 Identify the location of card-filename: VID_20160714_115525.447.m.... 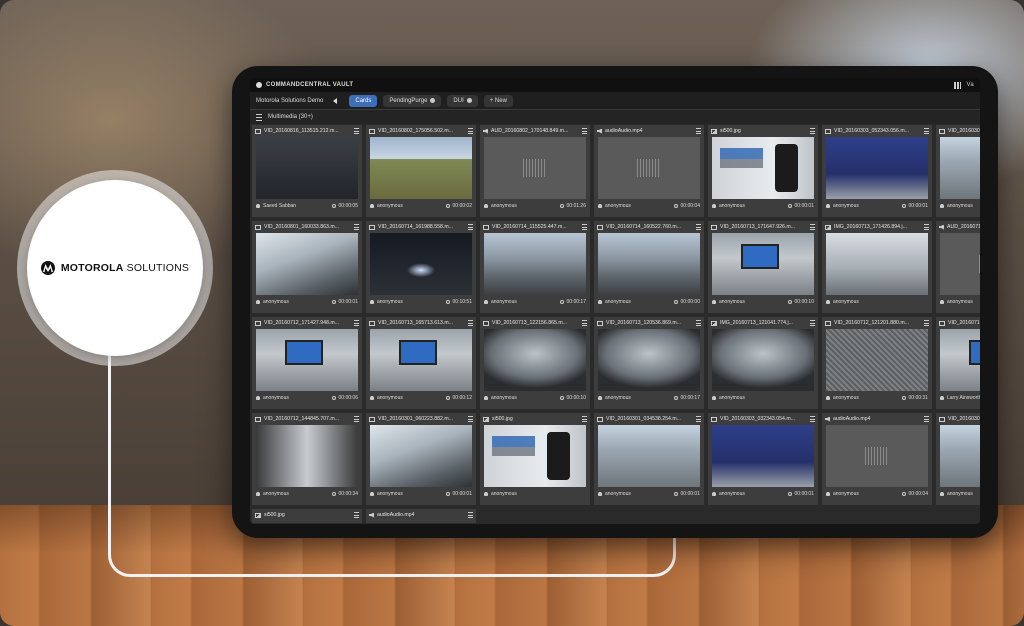
(535, 227).